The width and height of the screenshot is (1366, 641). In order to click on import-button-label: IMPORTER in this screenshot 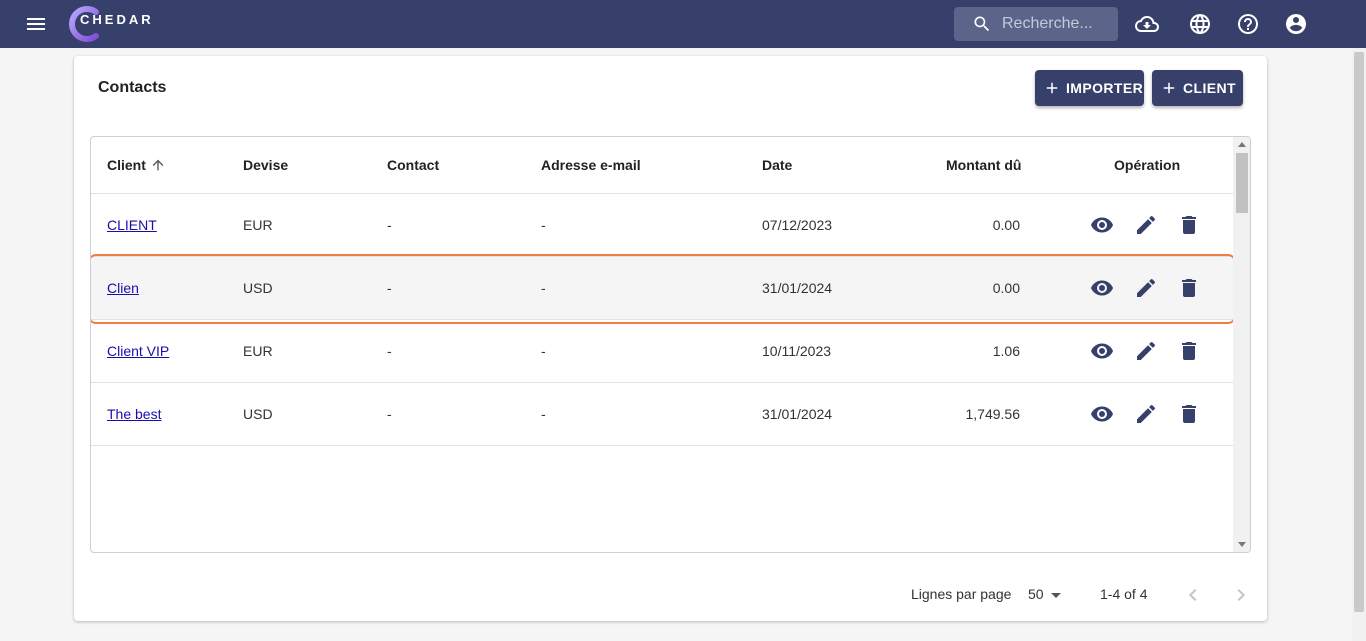, I will do `click(1105, 88)`.